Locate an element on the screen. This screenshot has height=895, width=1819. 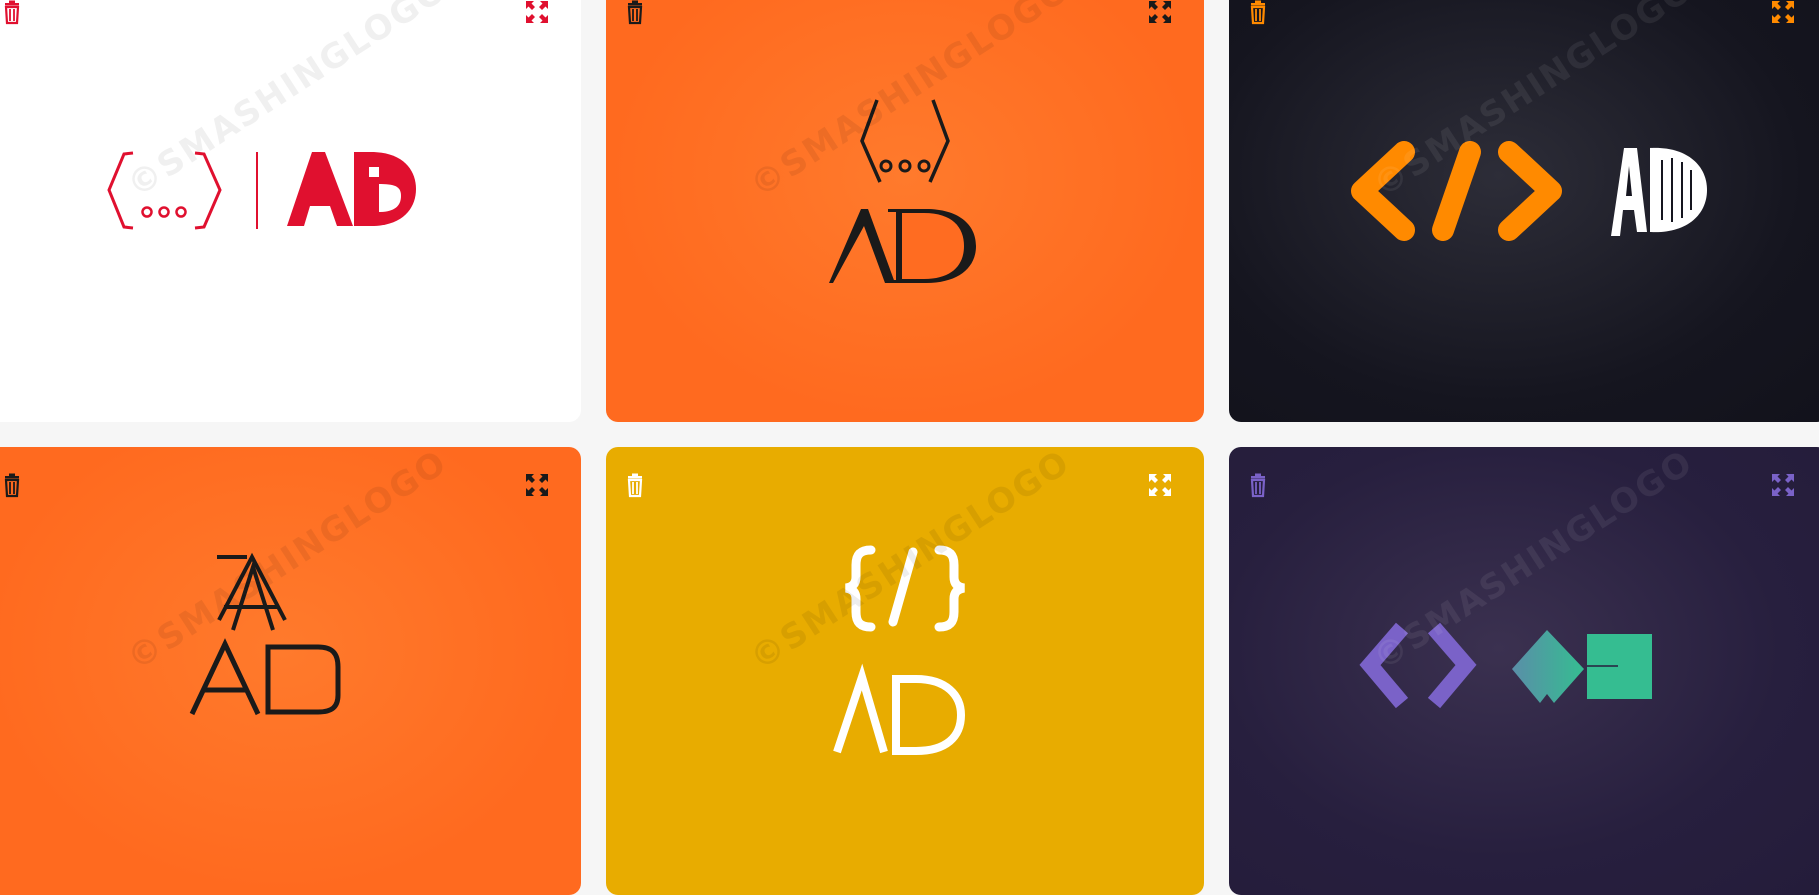
code-slash-icon is located at coordinates (1529, 191).